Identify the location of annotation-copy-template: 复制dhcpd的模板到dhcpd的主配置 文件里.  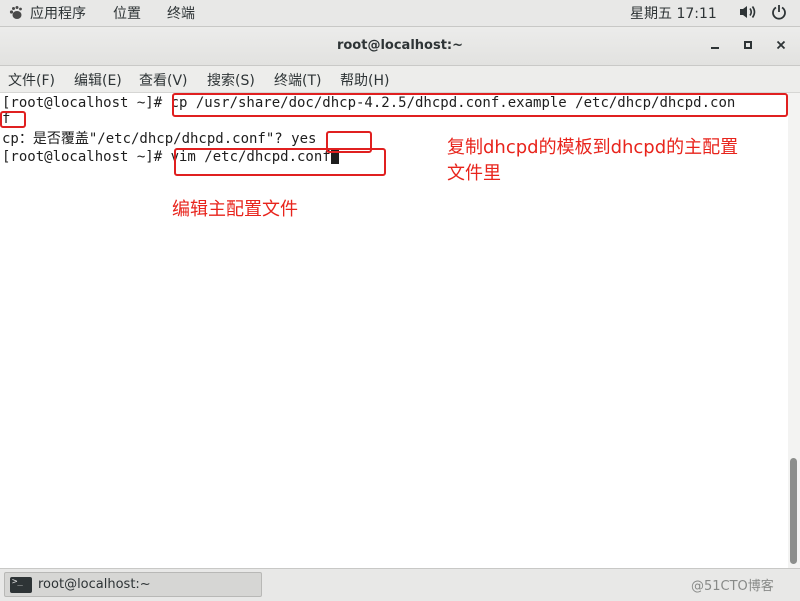
(592, 161).